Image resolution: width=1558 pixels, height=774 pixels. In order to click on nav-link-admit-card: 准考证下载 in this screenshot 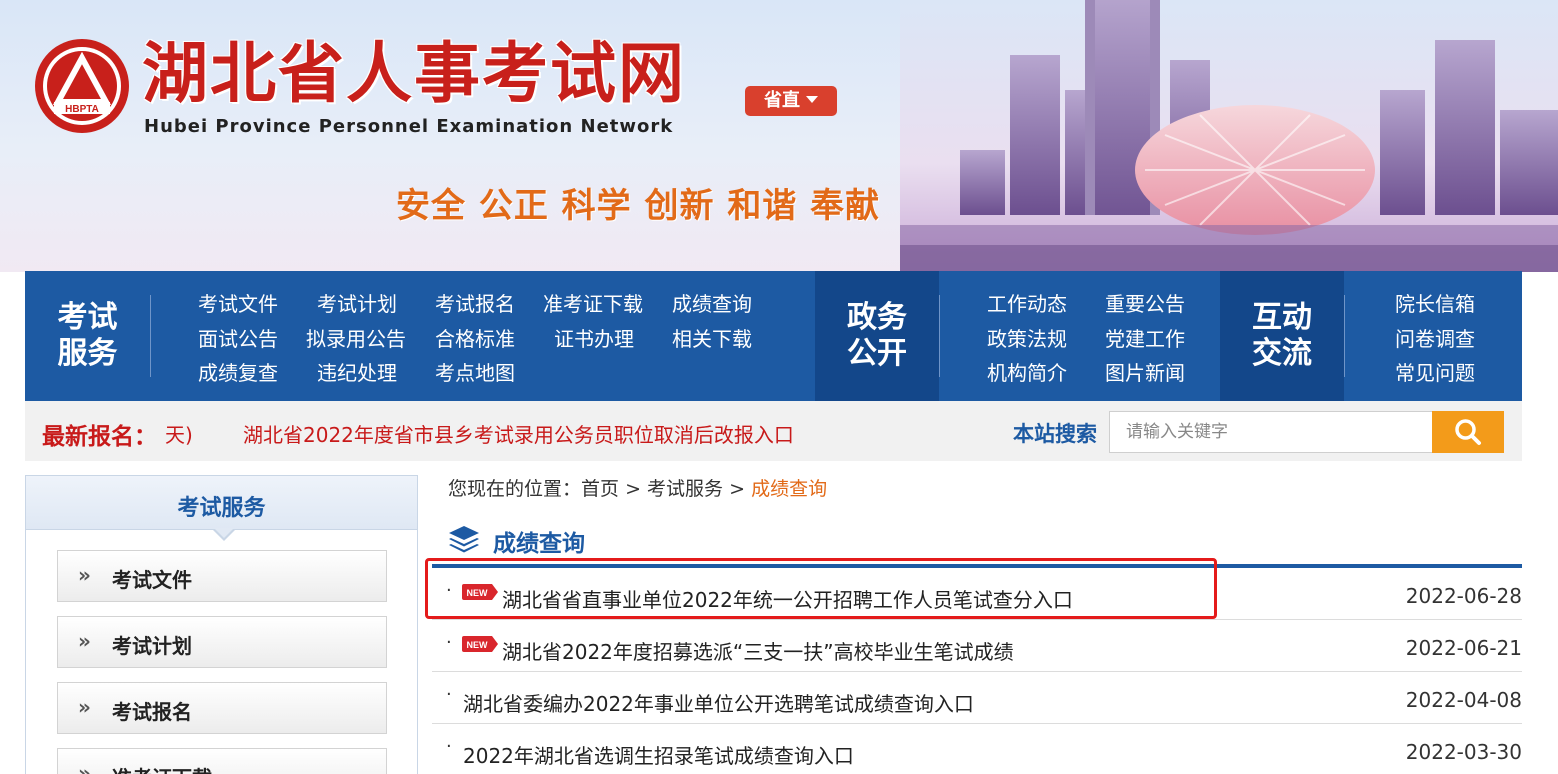, I will do `click(593, 304)`.